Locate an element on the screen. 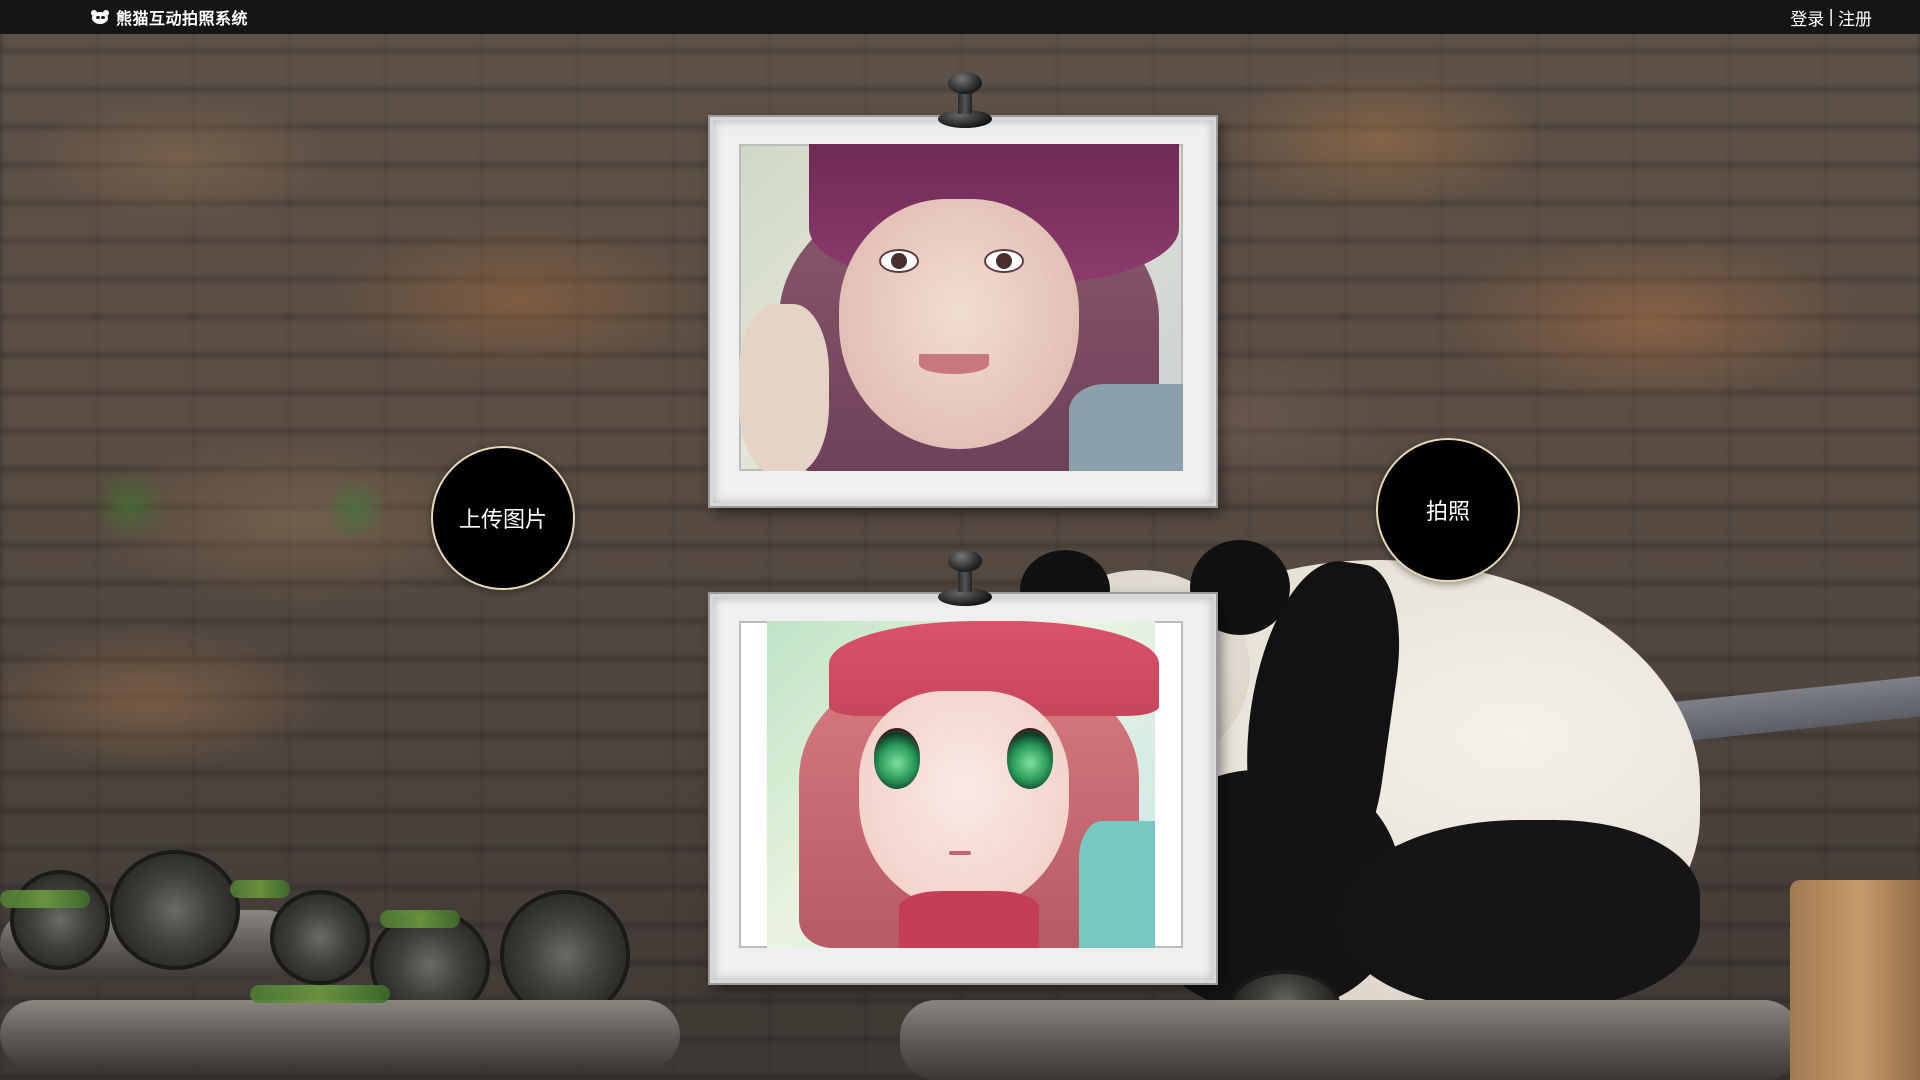  app-title: 熊猫互动拍照系统 is located at coordinates (182, 18).